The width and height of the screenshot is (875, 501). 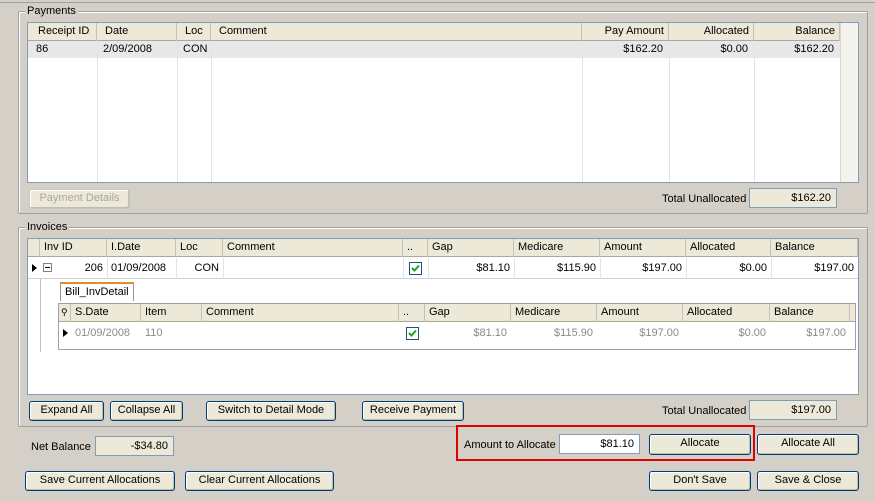 What do you see at coordinates (554, 313) in the screenshot?
I see `col-detail-medicare: Medicare` at bounding box center [554, 313].